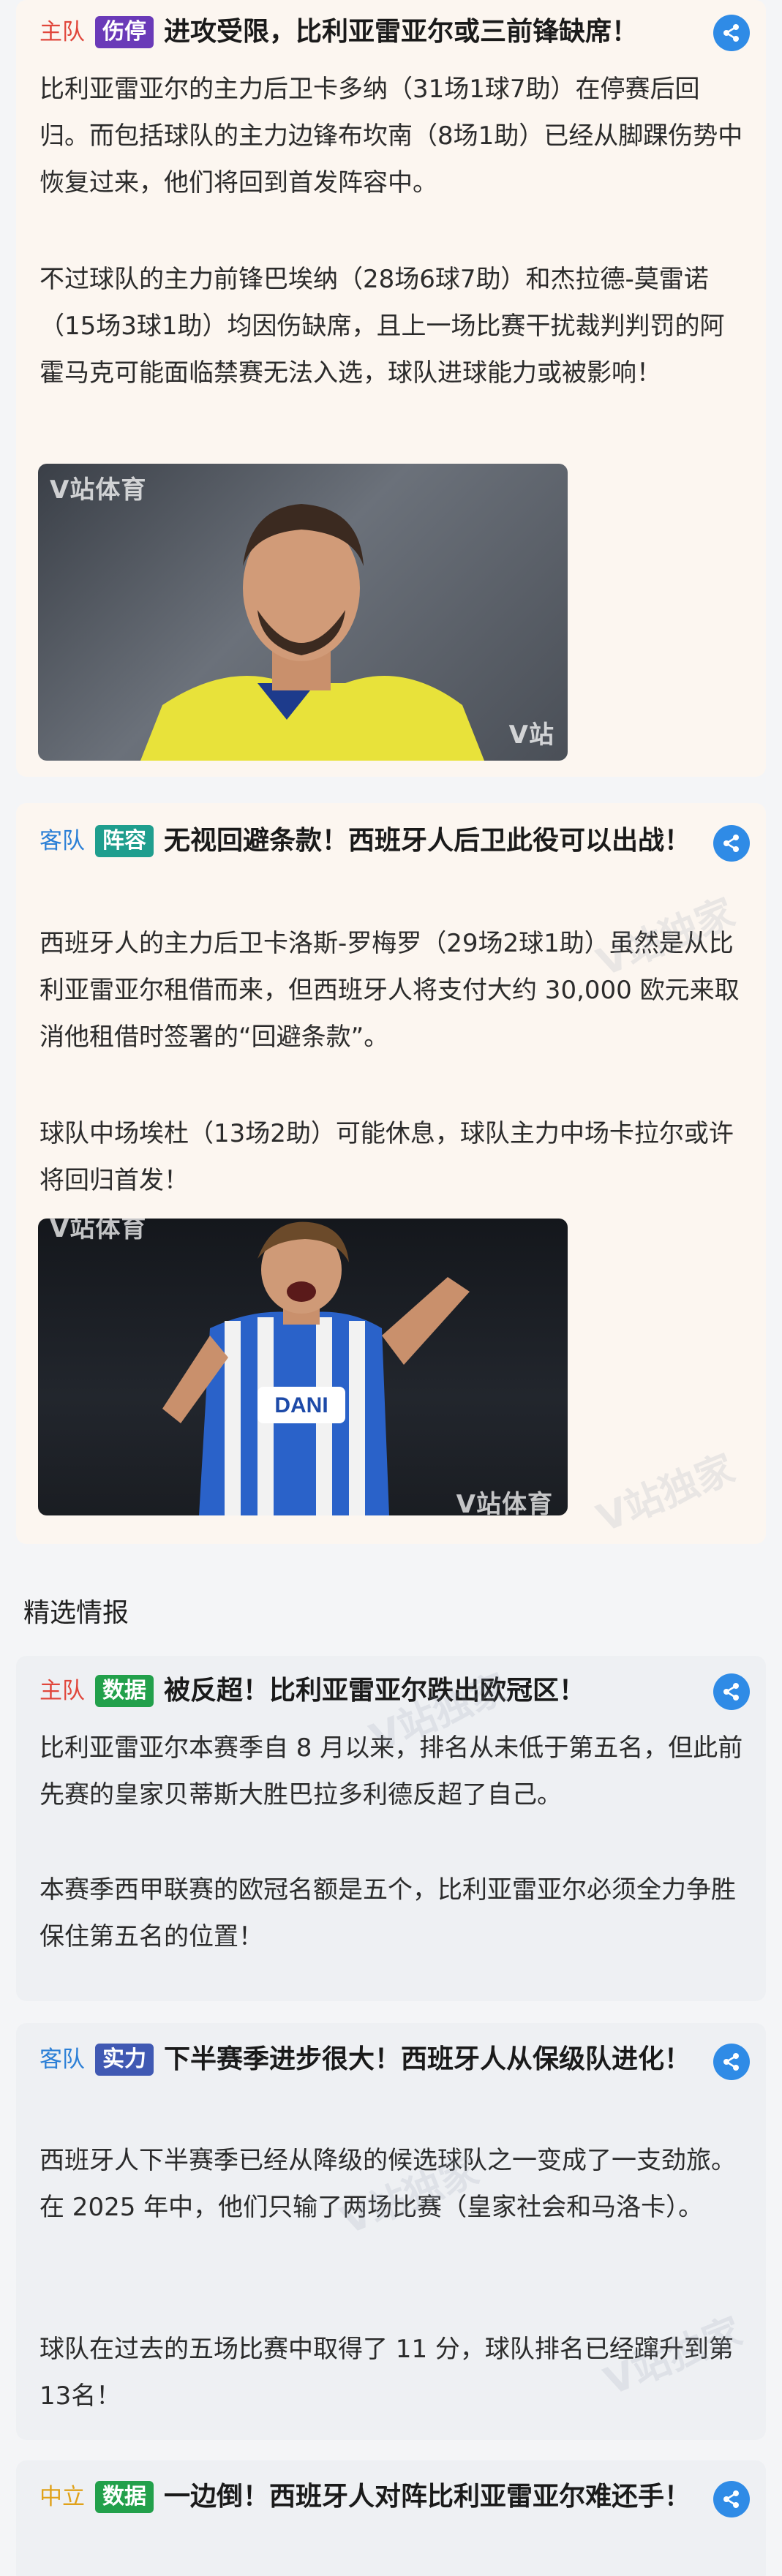 Image resolution: width=782 pixels, height=2576 pixels. What do you see at coordinates (391, 2518) in the screenshot?
I see `intel-card-neutral-data: 中立 数据 一边倒！西班牙人对阵比利亚雷亚尔难还手！` at bounding box center [391, 2518].